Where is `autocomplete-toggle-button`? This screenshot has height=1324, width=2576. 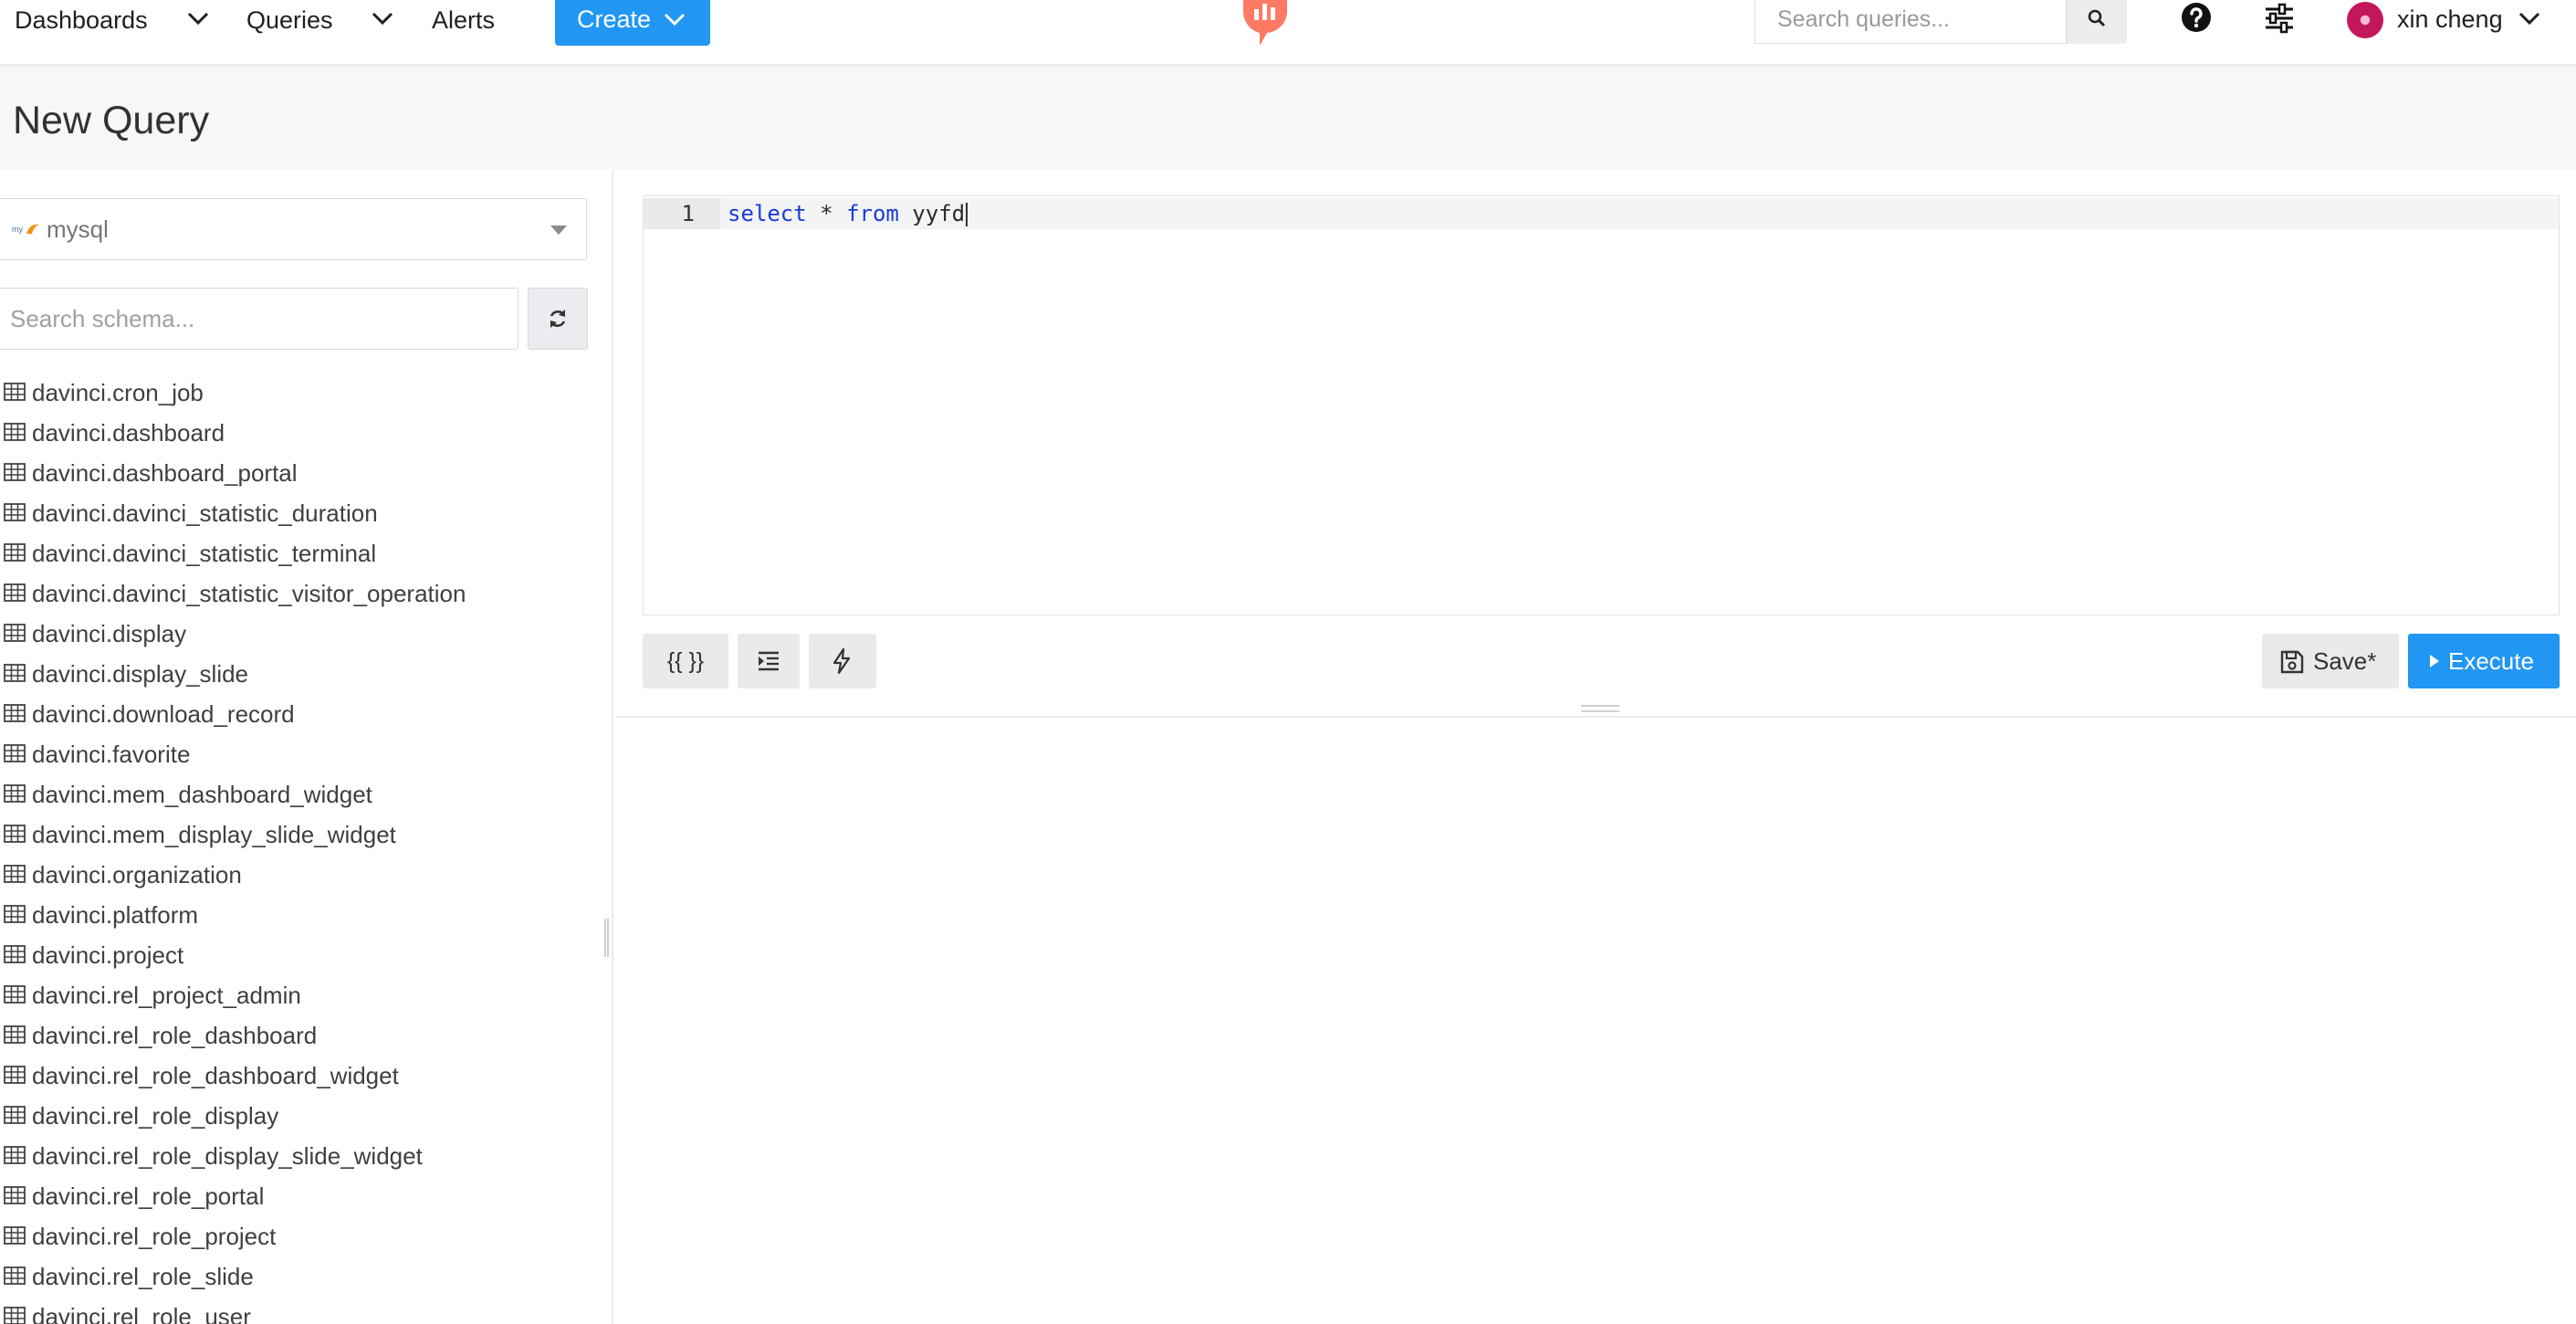 autocomplete-toggle-button is located at coordinates (842, 661).